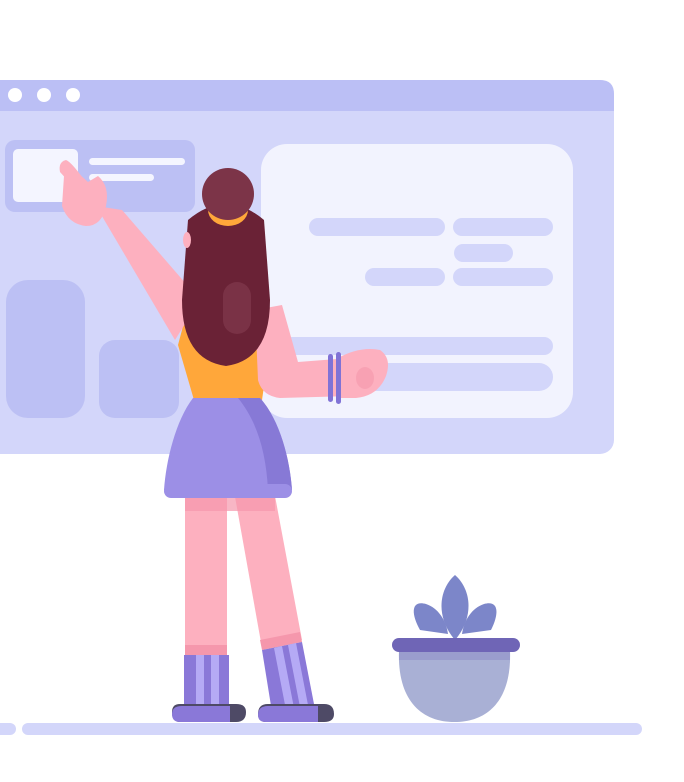 The image size is (684, 782). Describe the element at coordinates (206, 650) in the screenshot. I see `leg-left-band` at that location.